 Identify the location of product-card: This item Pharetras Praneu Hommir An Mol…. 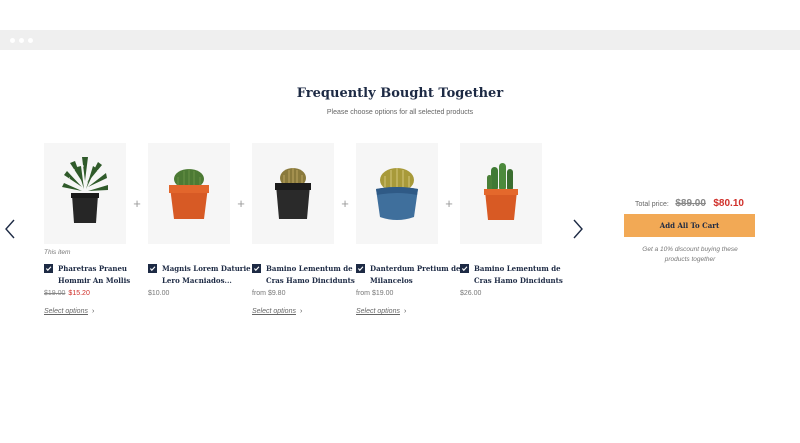
(87, 229).